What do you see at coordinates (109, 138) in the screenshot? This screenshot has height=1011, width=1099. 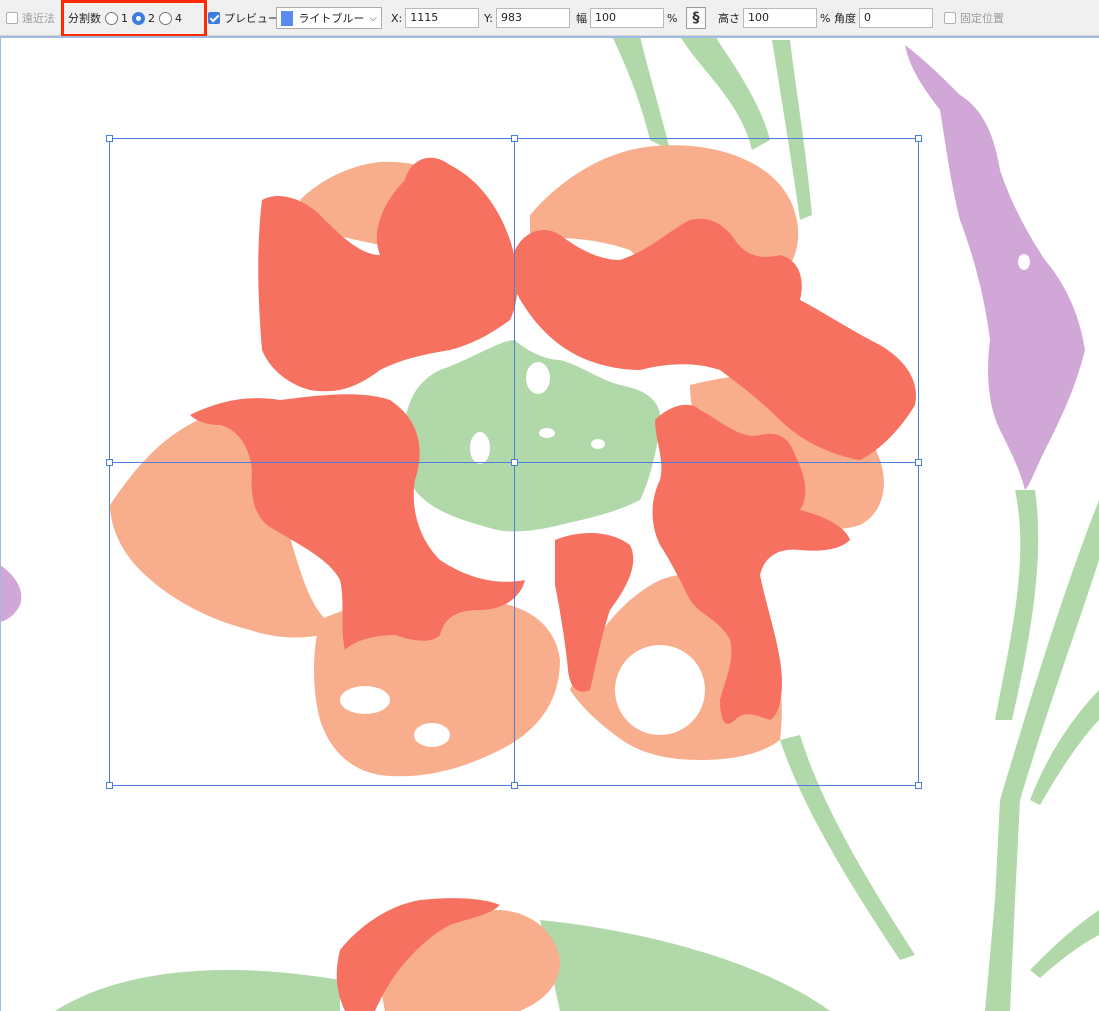 I see `handle-tl` at bounding box center [109, 138].